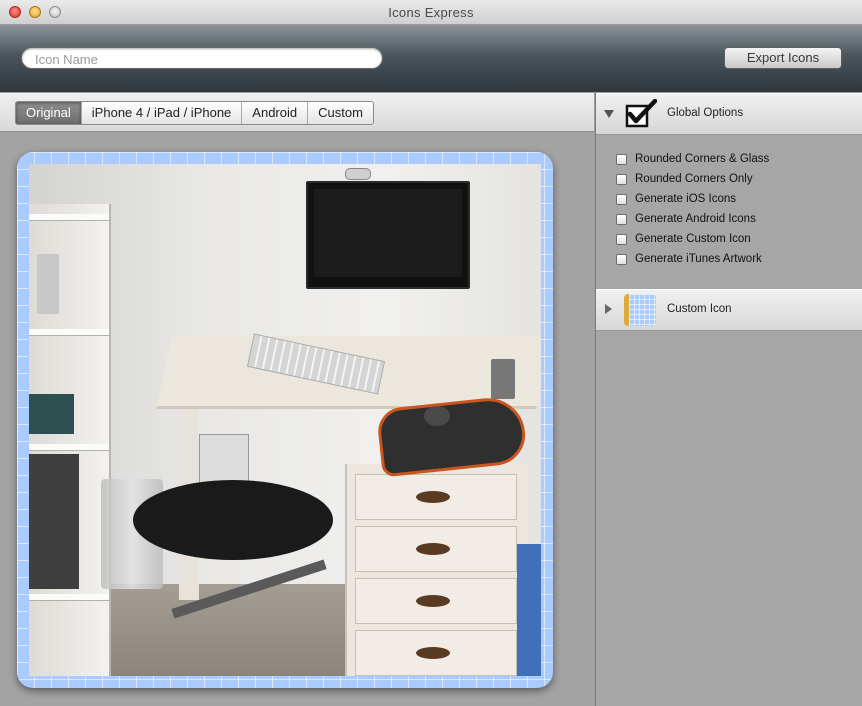 The width and height of the screenshot is (862, 706). What do you see at coordinates (529, 610) in the screenshot?
I see `photo-blue-object` at bounding box center [529, 610].